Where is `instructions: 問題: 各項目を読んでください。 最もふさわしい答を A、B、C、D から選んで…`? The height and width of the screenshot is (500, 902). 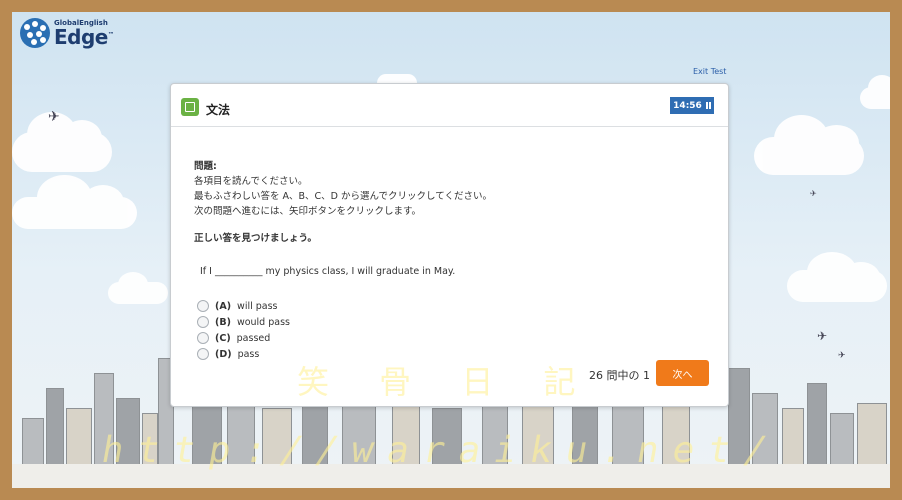 instructions: 問題: 各項目を読んでください。 最もふさわしい答を A、B、C、D から選んで… is located at coordinates (343, 189).